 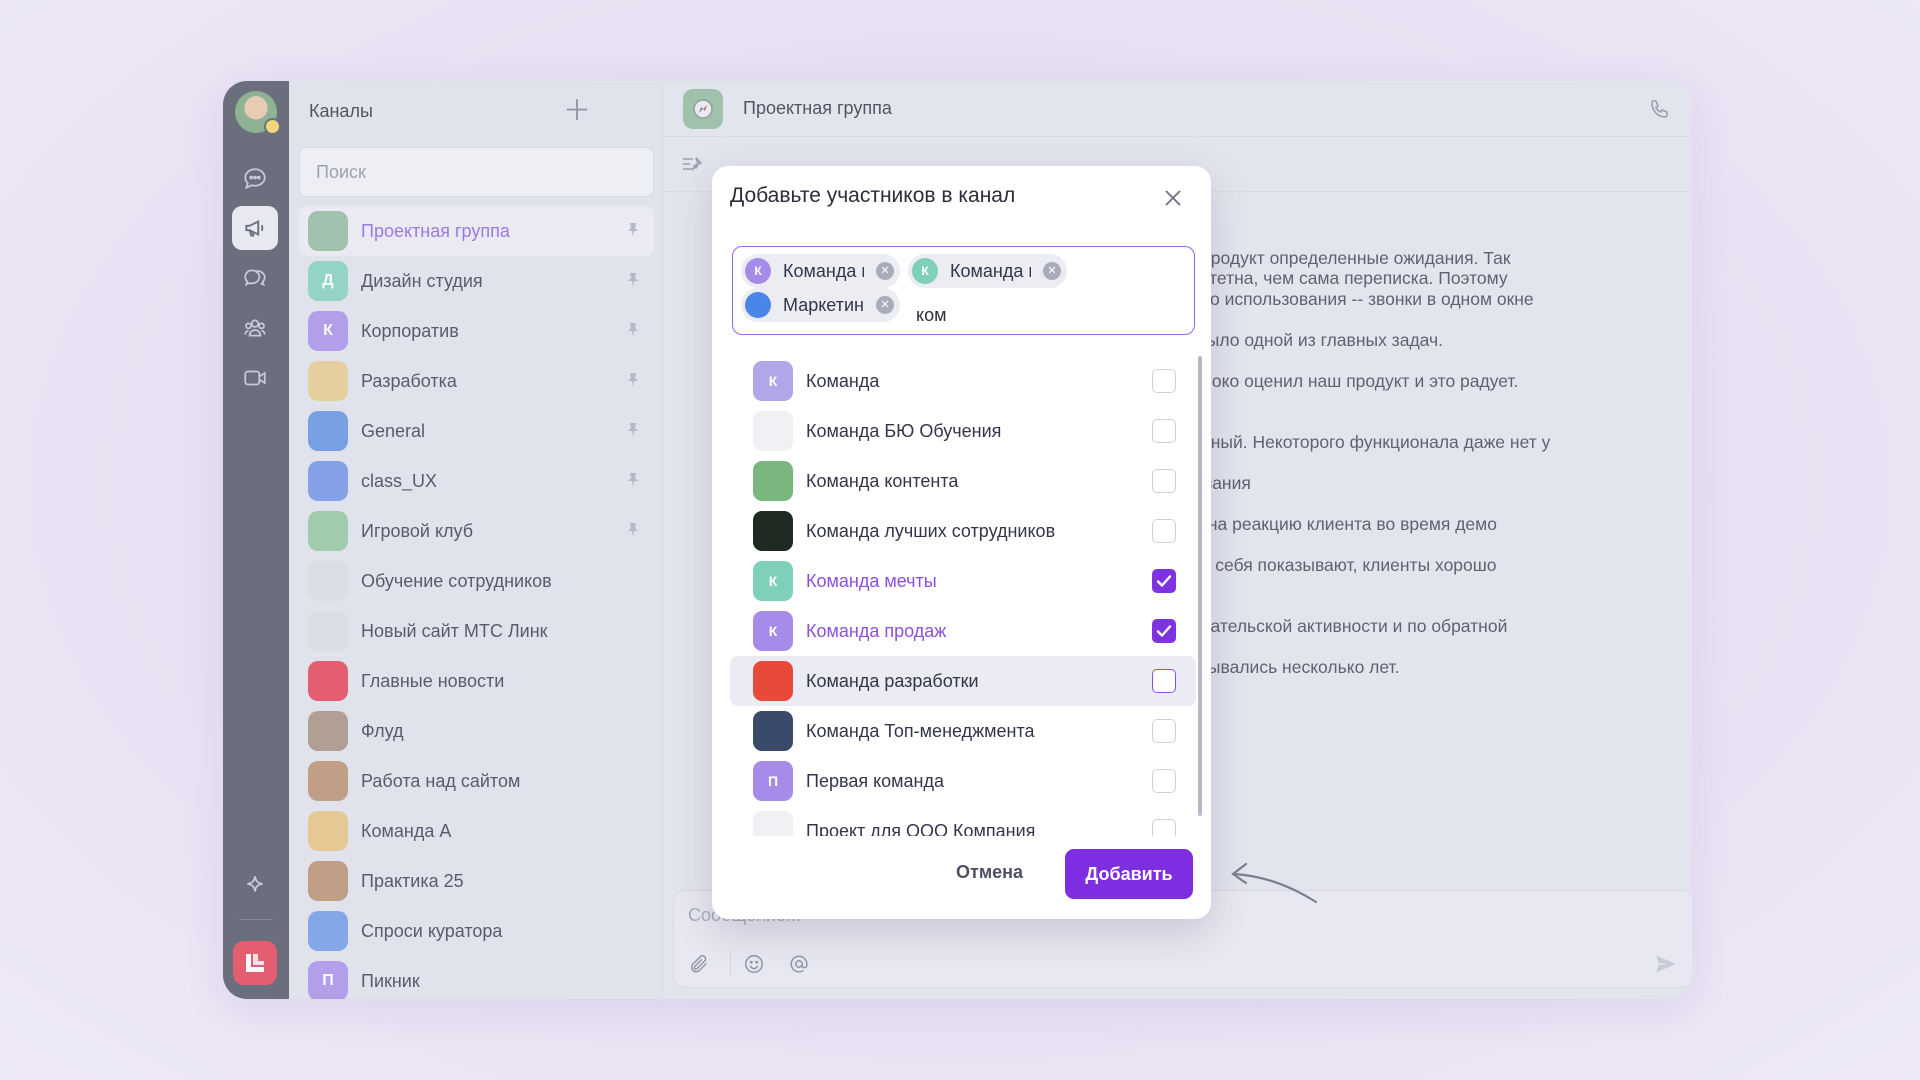 What do you see at coordinates (843, 380) in the screenshot?
I see `member-label: Команда` at bounding box center [843, 380].